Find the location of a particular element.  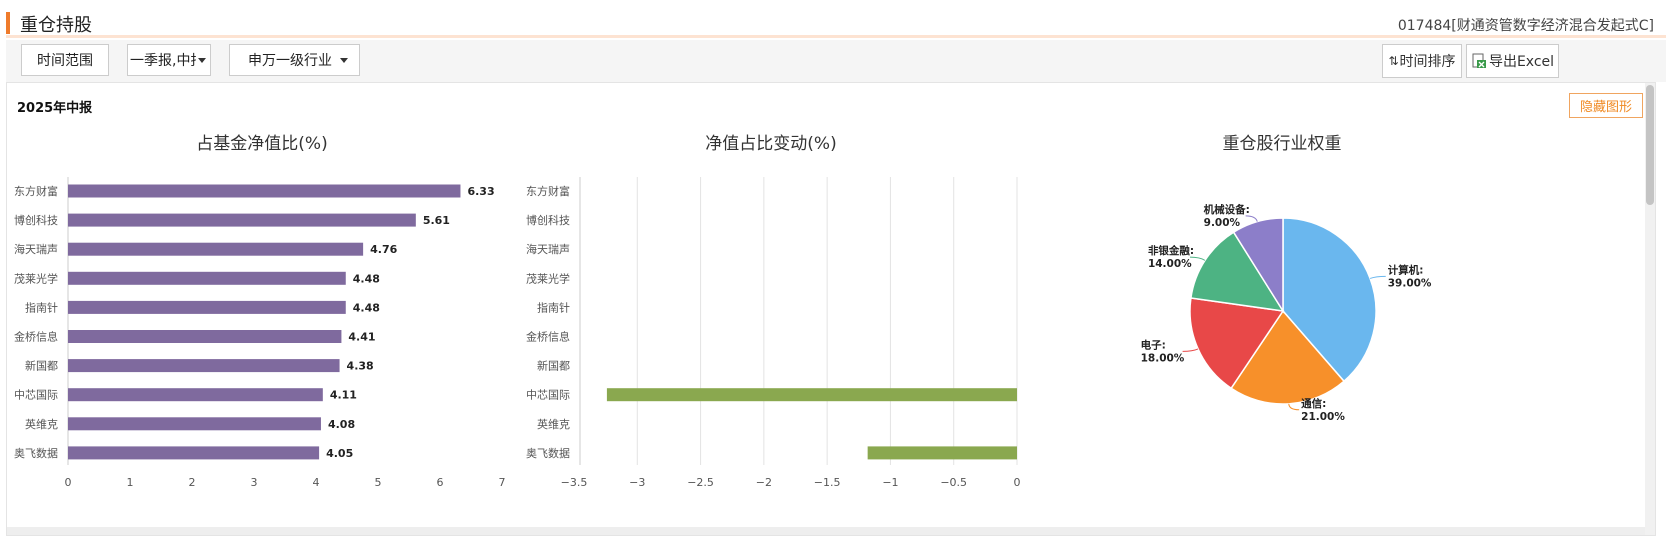

scrollbar-thumb is located at coordinates (1650, 145).